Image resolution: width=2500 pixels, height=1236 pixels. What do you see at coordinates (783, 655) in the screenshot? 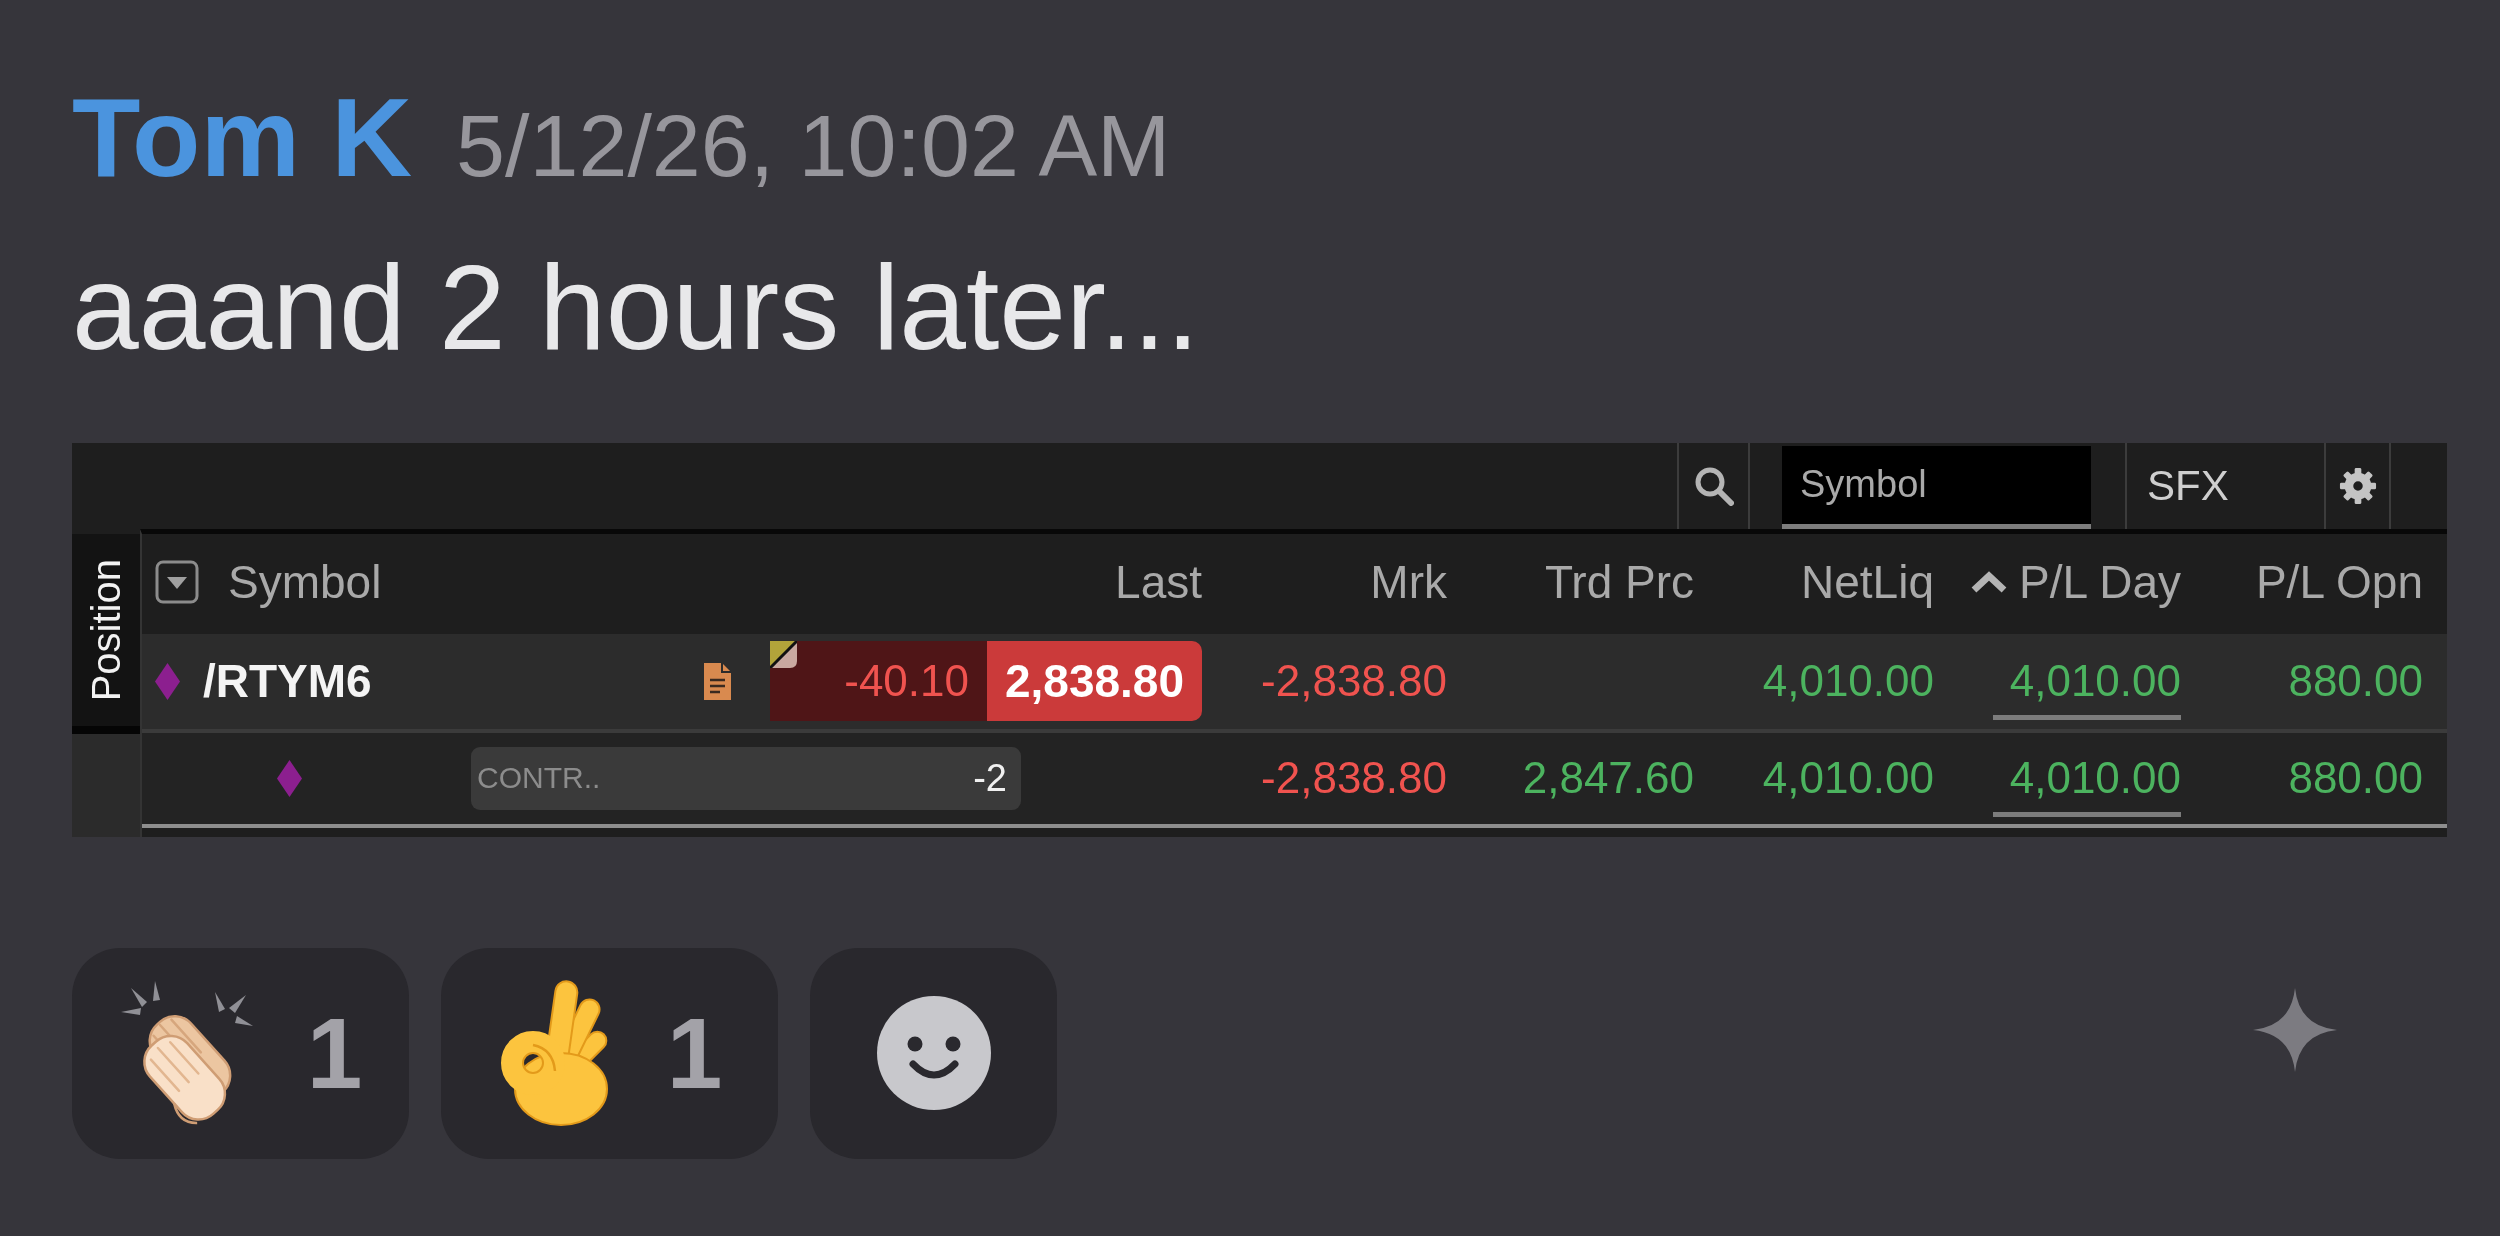
I see `corner-flag-icon` at bounding box center [783, 655].